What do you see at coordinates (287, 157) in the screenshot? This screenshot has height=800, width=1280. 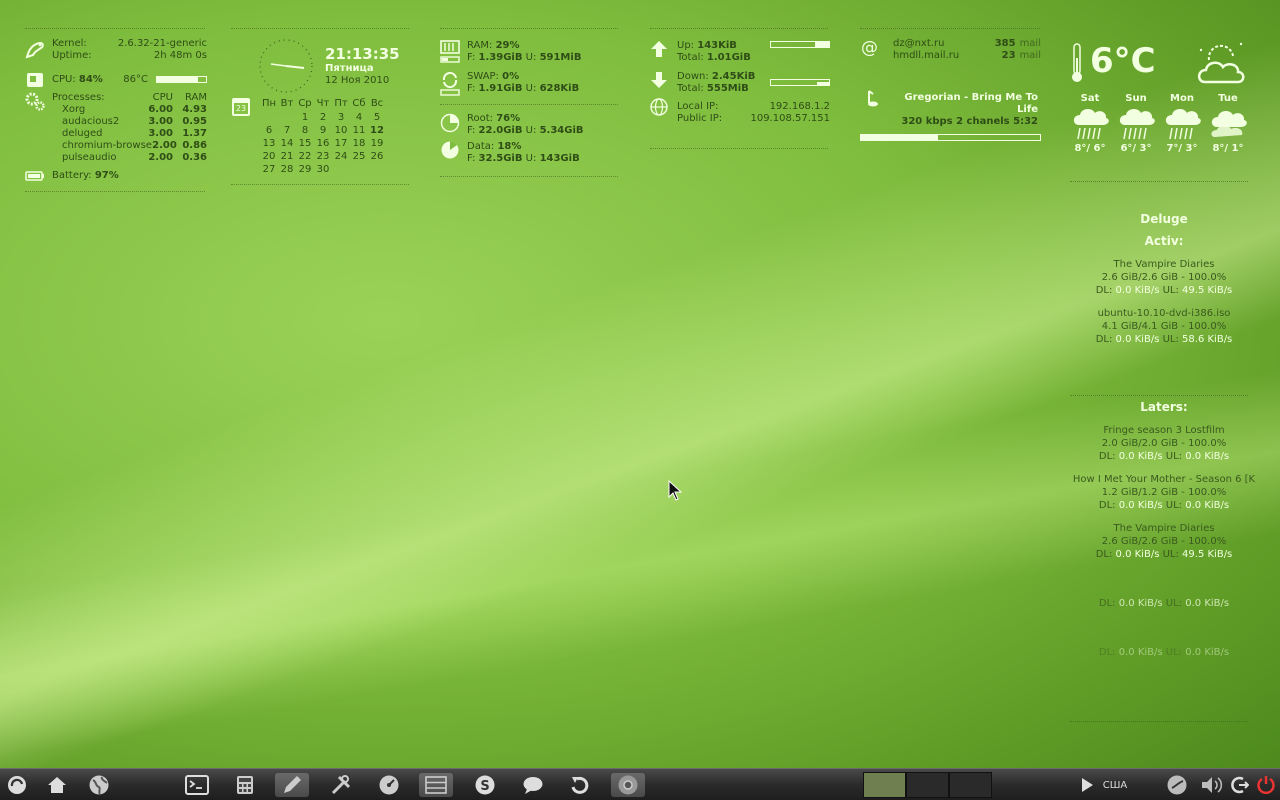 I see `calendar-day: 21` at bounding box center [287, 157].